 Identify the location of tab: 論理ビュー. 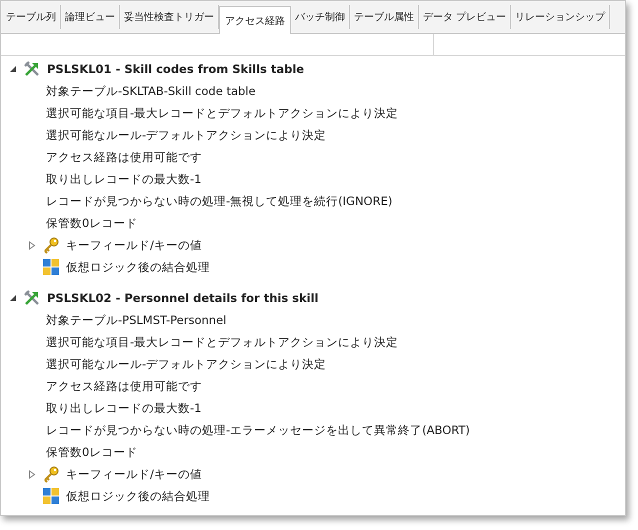
(90, 17).